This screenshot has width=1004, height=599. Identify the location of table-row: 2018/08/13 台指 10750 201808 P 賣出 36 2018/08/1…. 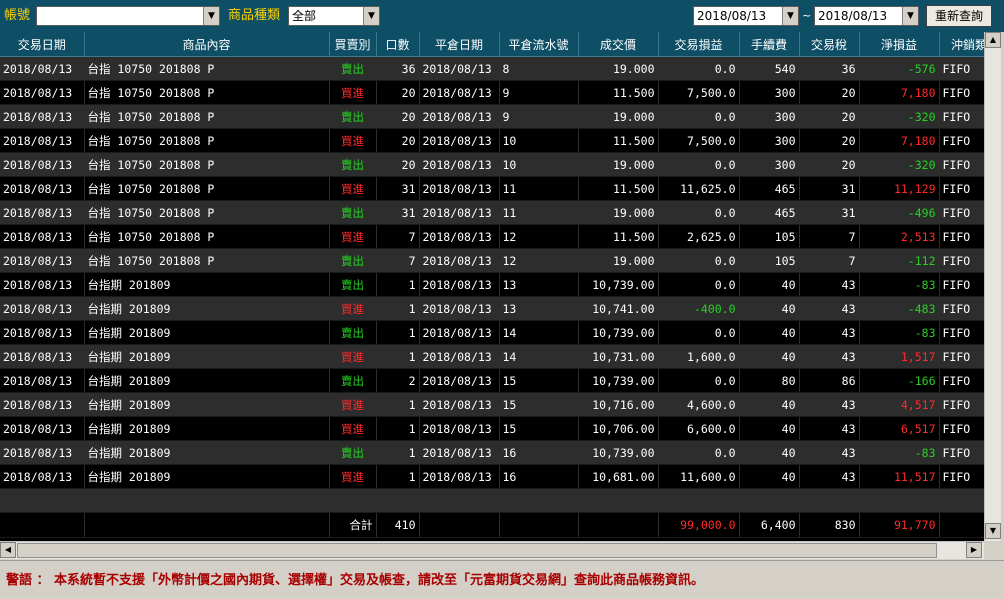
(492, 68).